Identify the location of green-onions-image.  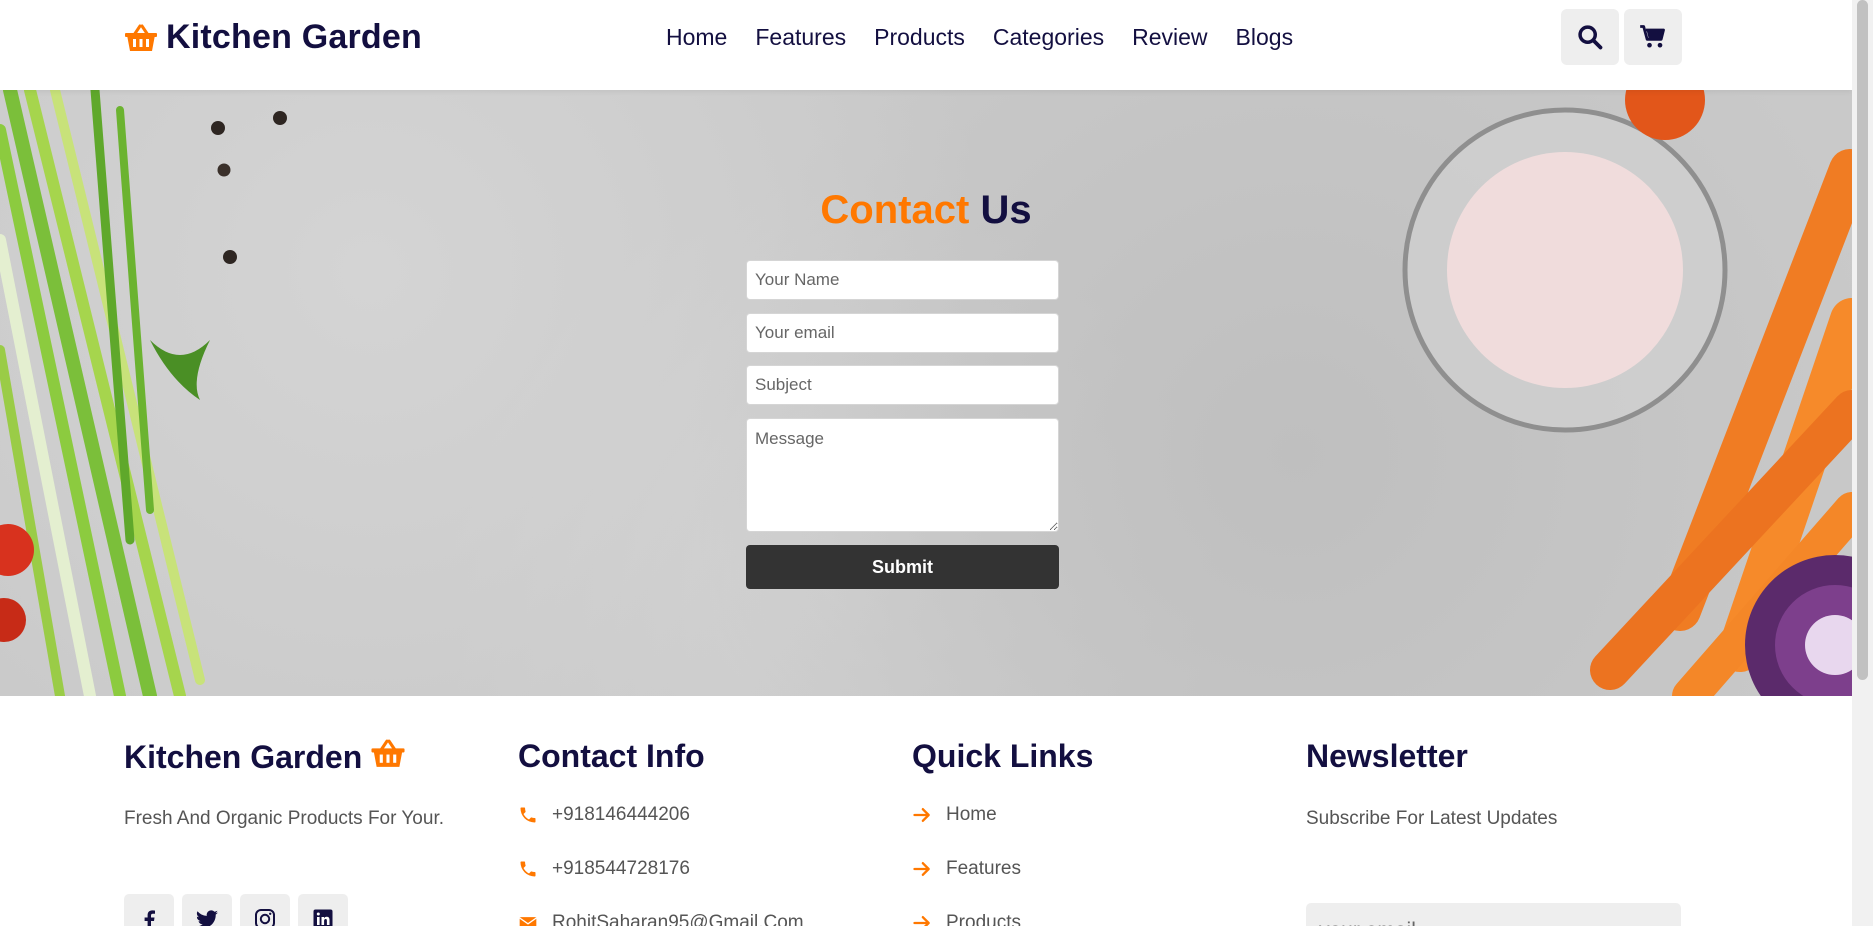
(105, 393).